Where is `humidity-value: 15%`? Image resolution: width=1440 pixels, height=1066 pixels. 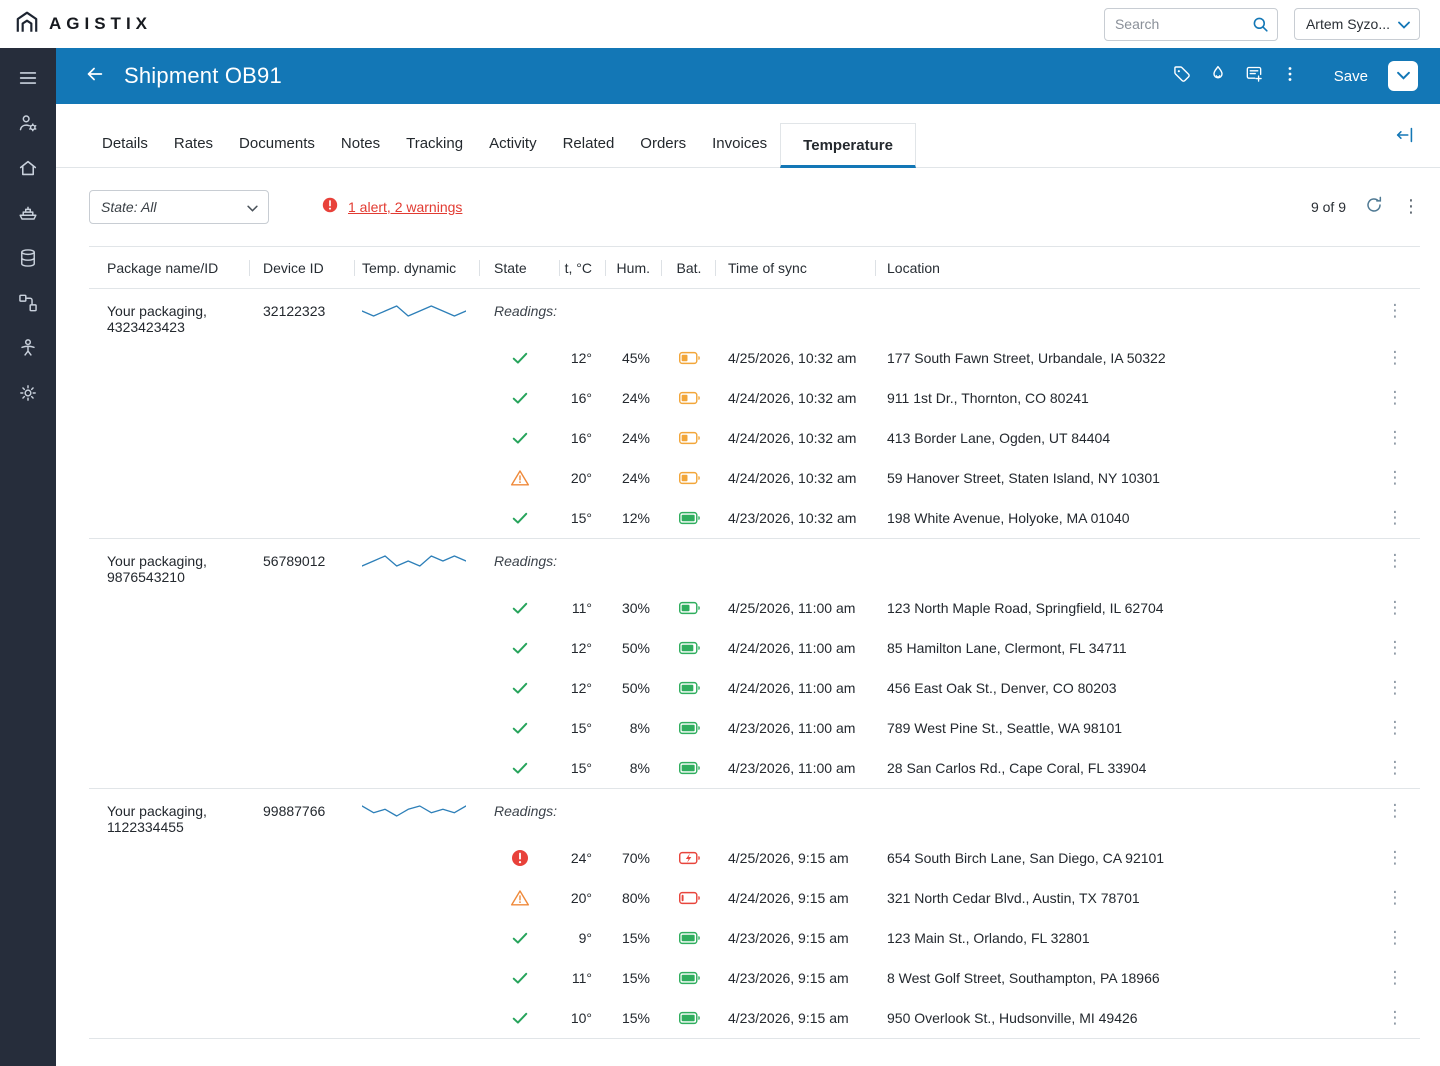
humidity-value: 15% is located at coordinates (635, 1018).